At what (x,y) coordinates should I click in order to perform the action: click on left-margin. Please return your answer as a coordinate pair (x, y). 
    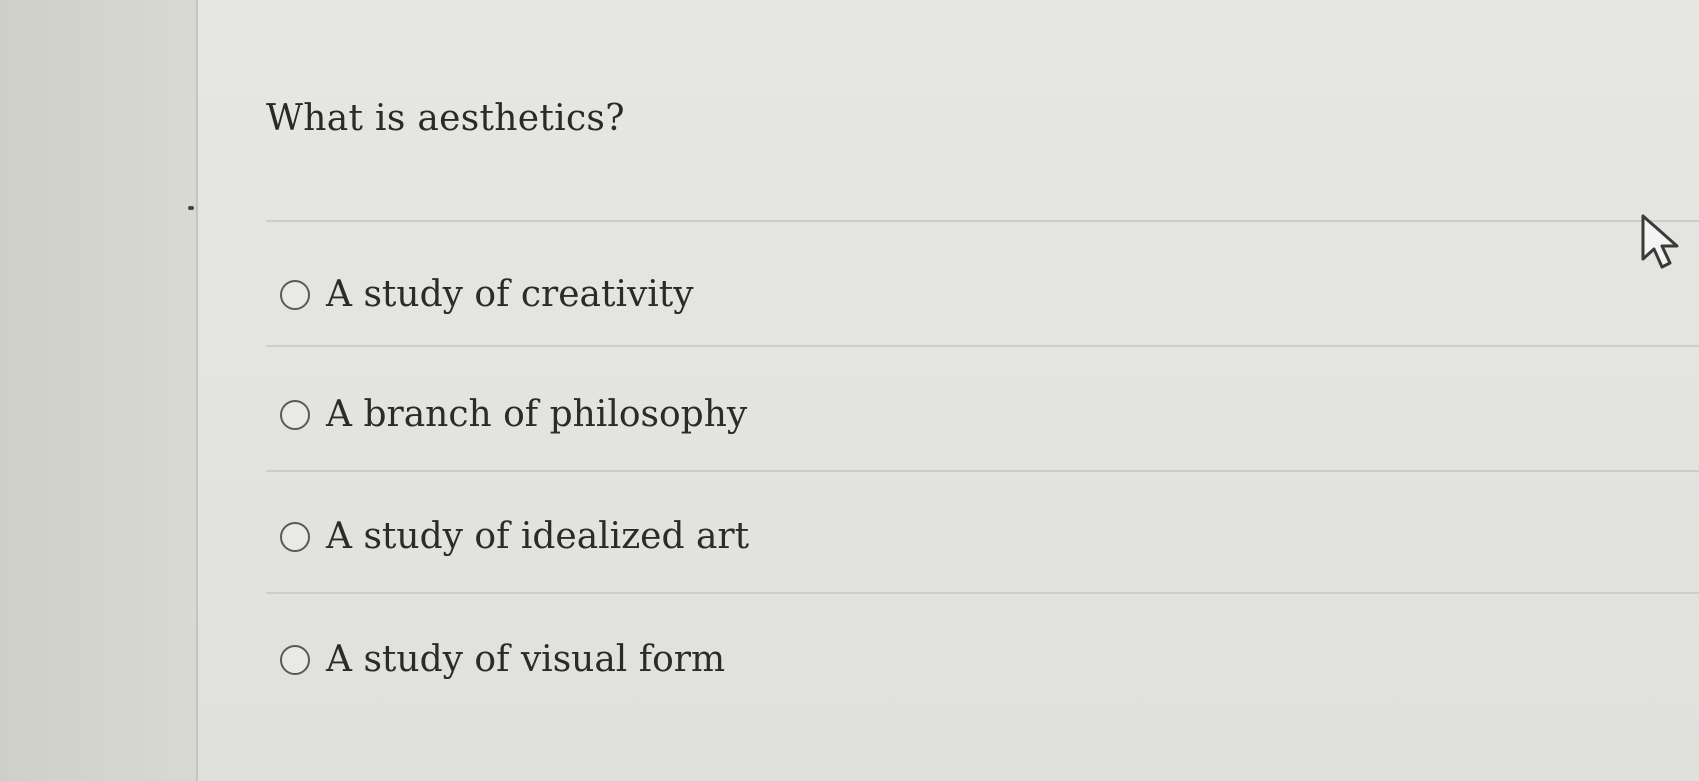
    Looking at the image, I should click on (99, 390).